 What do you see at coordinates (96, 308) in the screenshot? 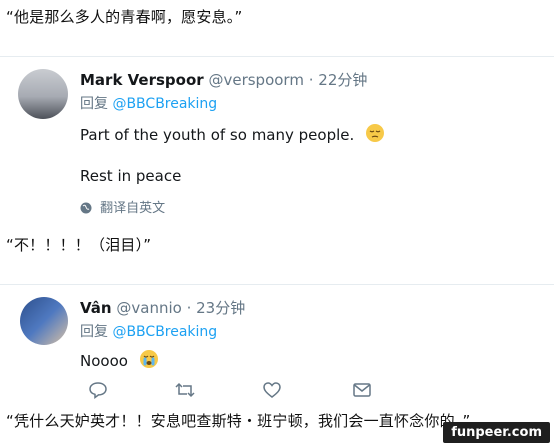
I see `display-name: Vân` at bounding box center [96, 308].